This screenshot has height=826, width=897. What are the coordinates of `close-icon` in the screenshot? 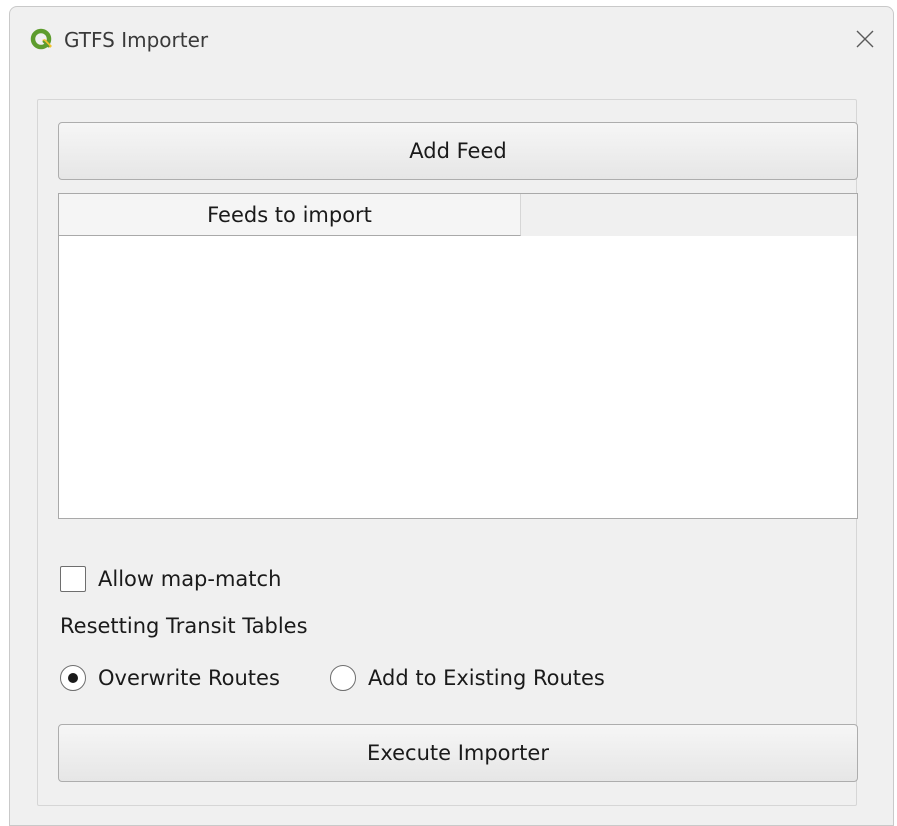 It's located at (865, 39).